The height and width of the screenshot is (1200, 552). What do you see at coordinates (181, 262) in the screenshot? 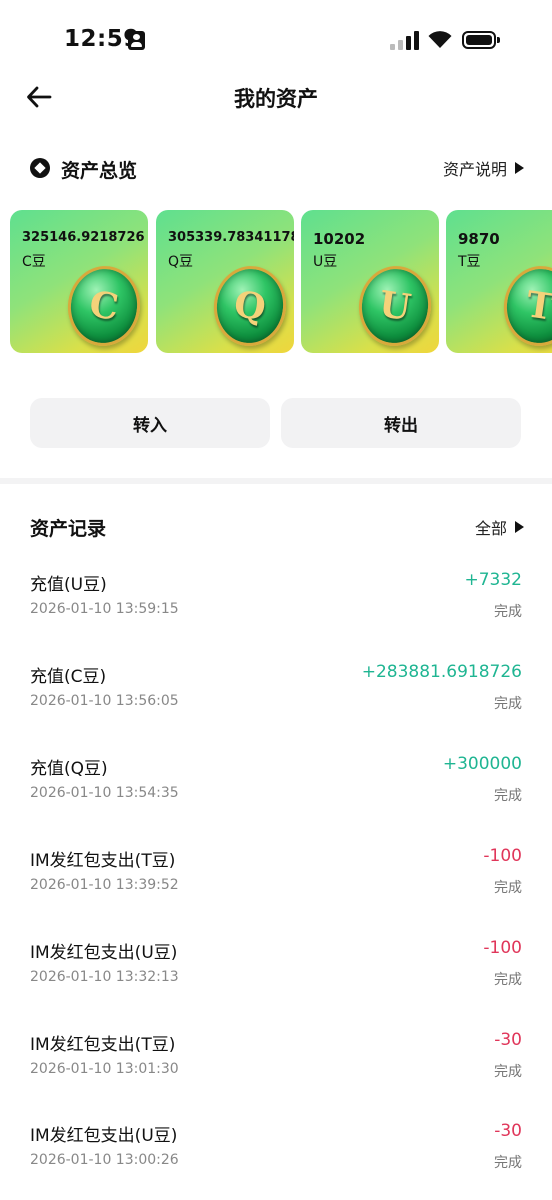
I see `card-unit: Q豆` at bounding box center [181, 262].